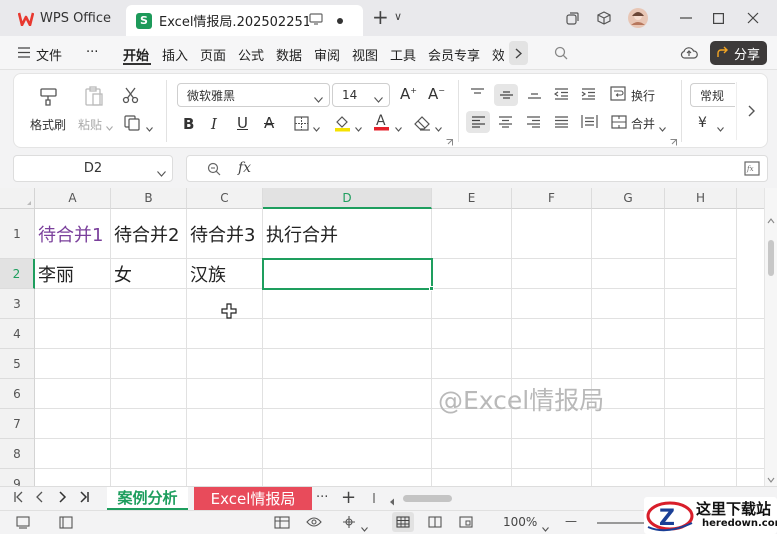 This screenshot has height=534, width=777. Describe the element at coordinates (398, 128) in the screenshot. I see `font-color-dropdown-icon` at that location.